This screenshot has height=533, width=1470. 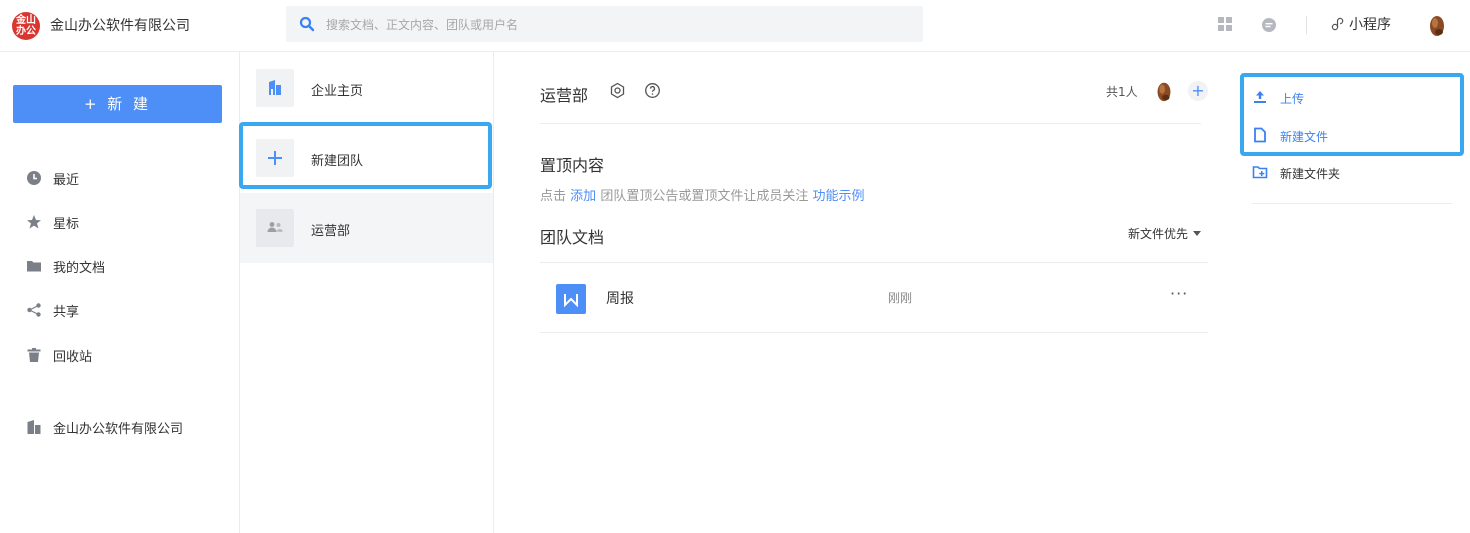 I want to click on highlight-actions, so click(x=1352, y=114).